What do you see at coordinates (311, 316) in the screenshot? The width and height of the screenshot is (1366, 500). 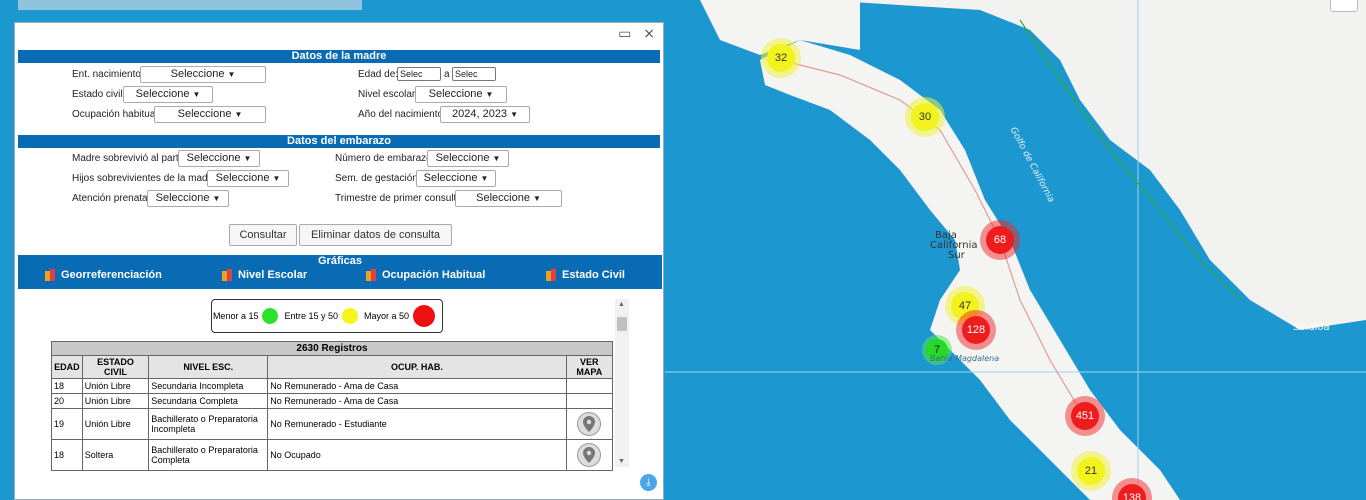 I see `legend-mid-label: Entre 15 y 50` at bounding box center [311, 316].